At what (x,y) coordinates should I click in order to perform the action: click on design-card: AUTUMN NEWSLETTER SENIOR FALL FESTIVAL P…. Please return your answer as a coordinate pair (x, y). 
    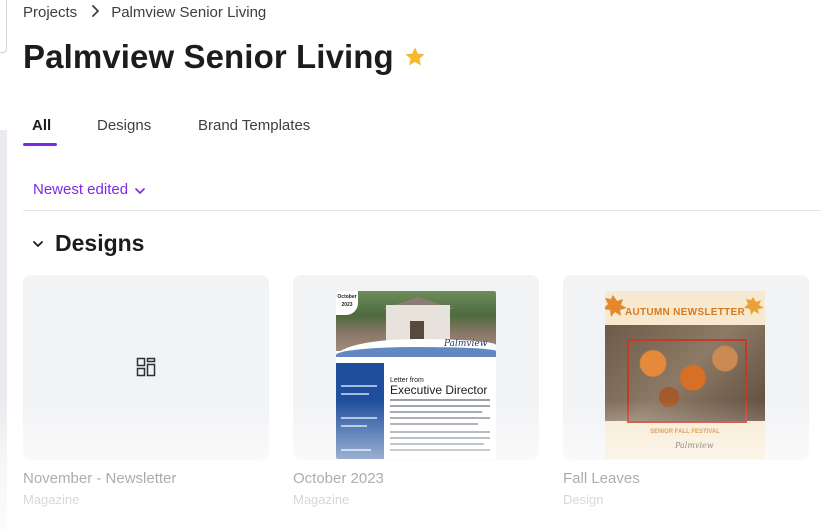
    Looking at the image, I should click on (686, 391).